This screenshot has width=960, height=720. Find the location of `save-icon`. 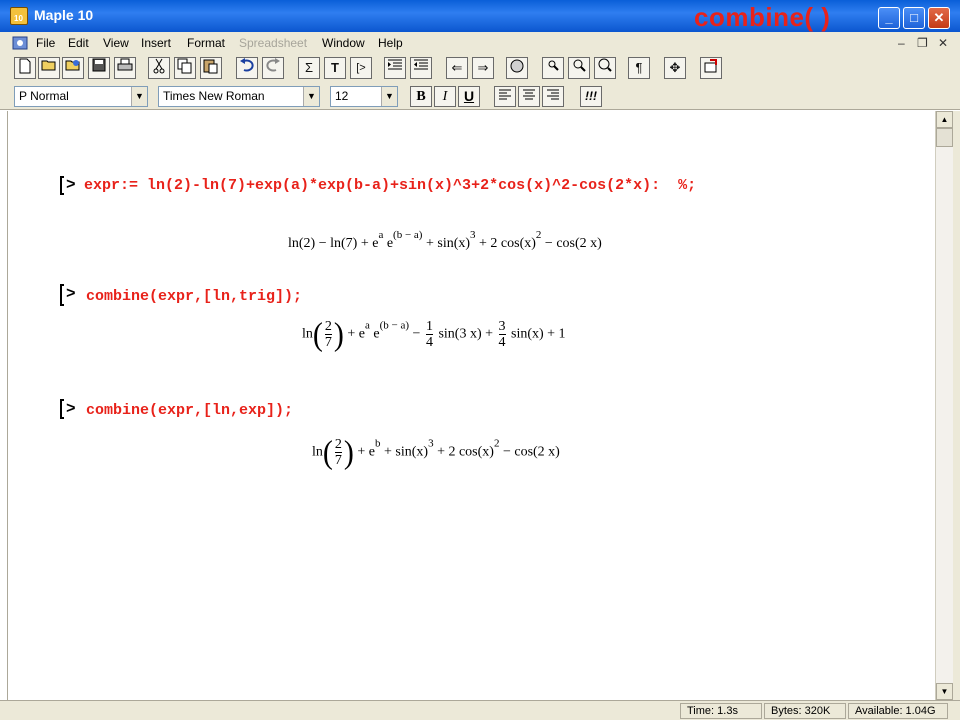

save-icon is located at coordinates (99, 68).